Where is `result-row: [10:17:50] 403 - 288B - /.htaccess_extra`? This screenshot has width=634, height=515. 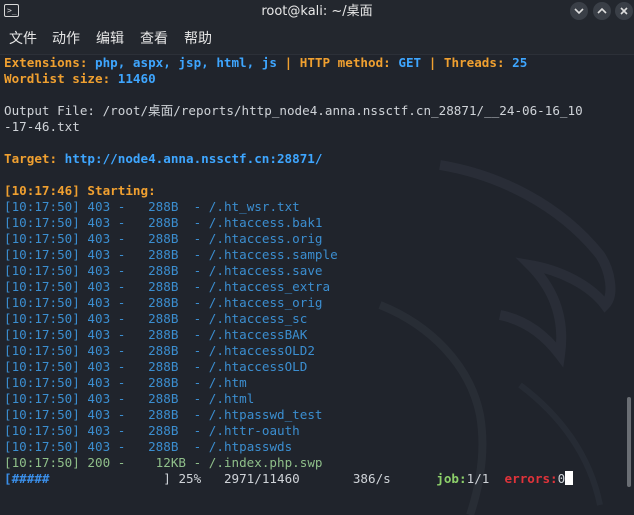 result-row: [10:17:50] 403 - 288B - /.htaccess_extra is located at coordinates (167, 286).